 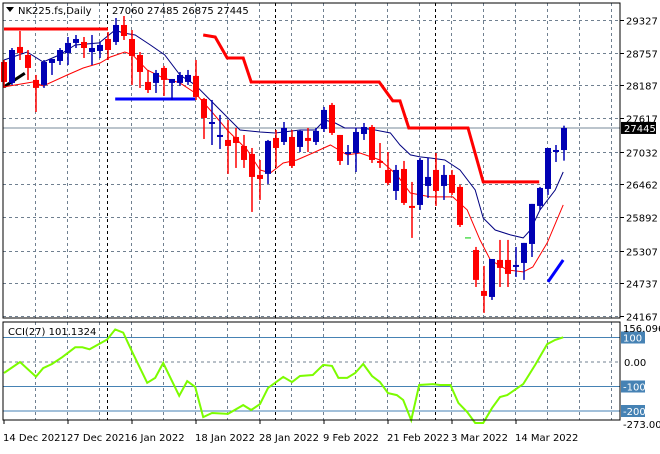 I want to click on price-tick-label: 27032, so click(x=642, y=154).